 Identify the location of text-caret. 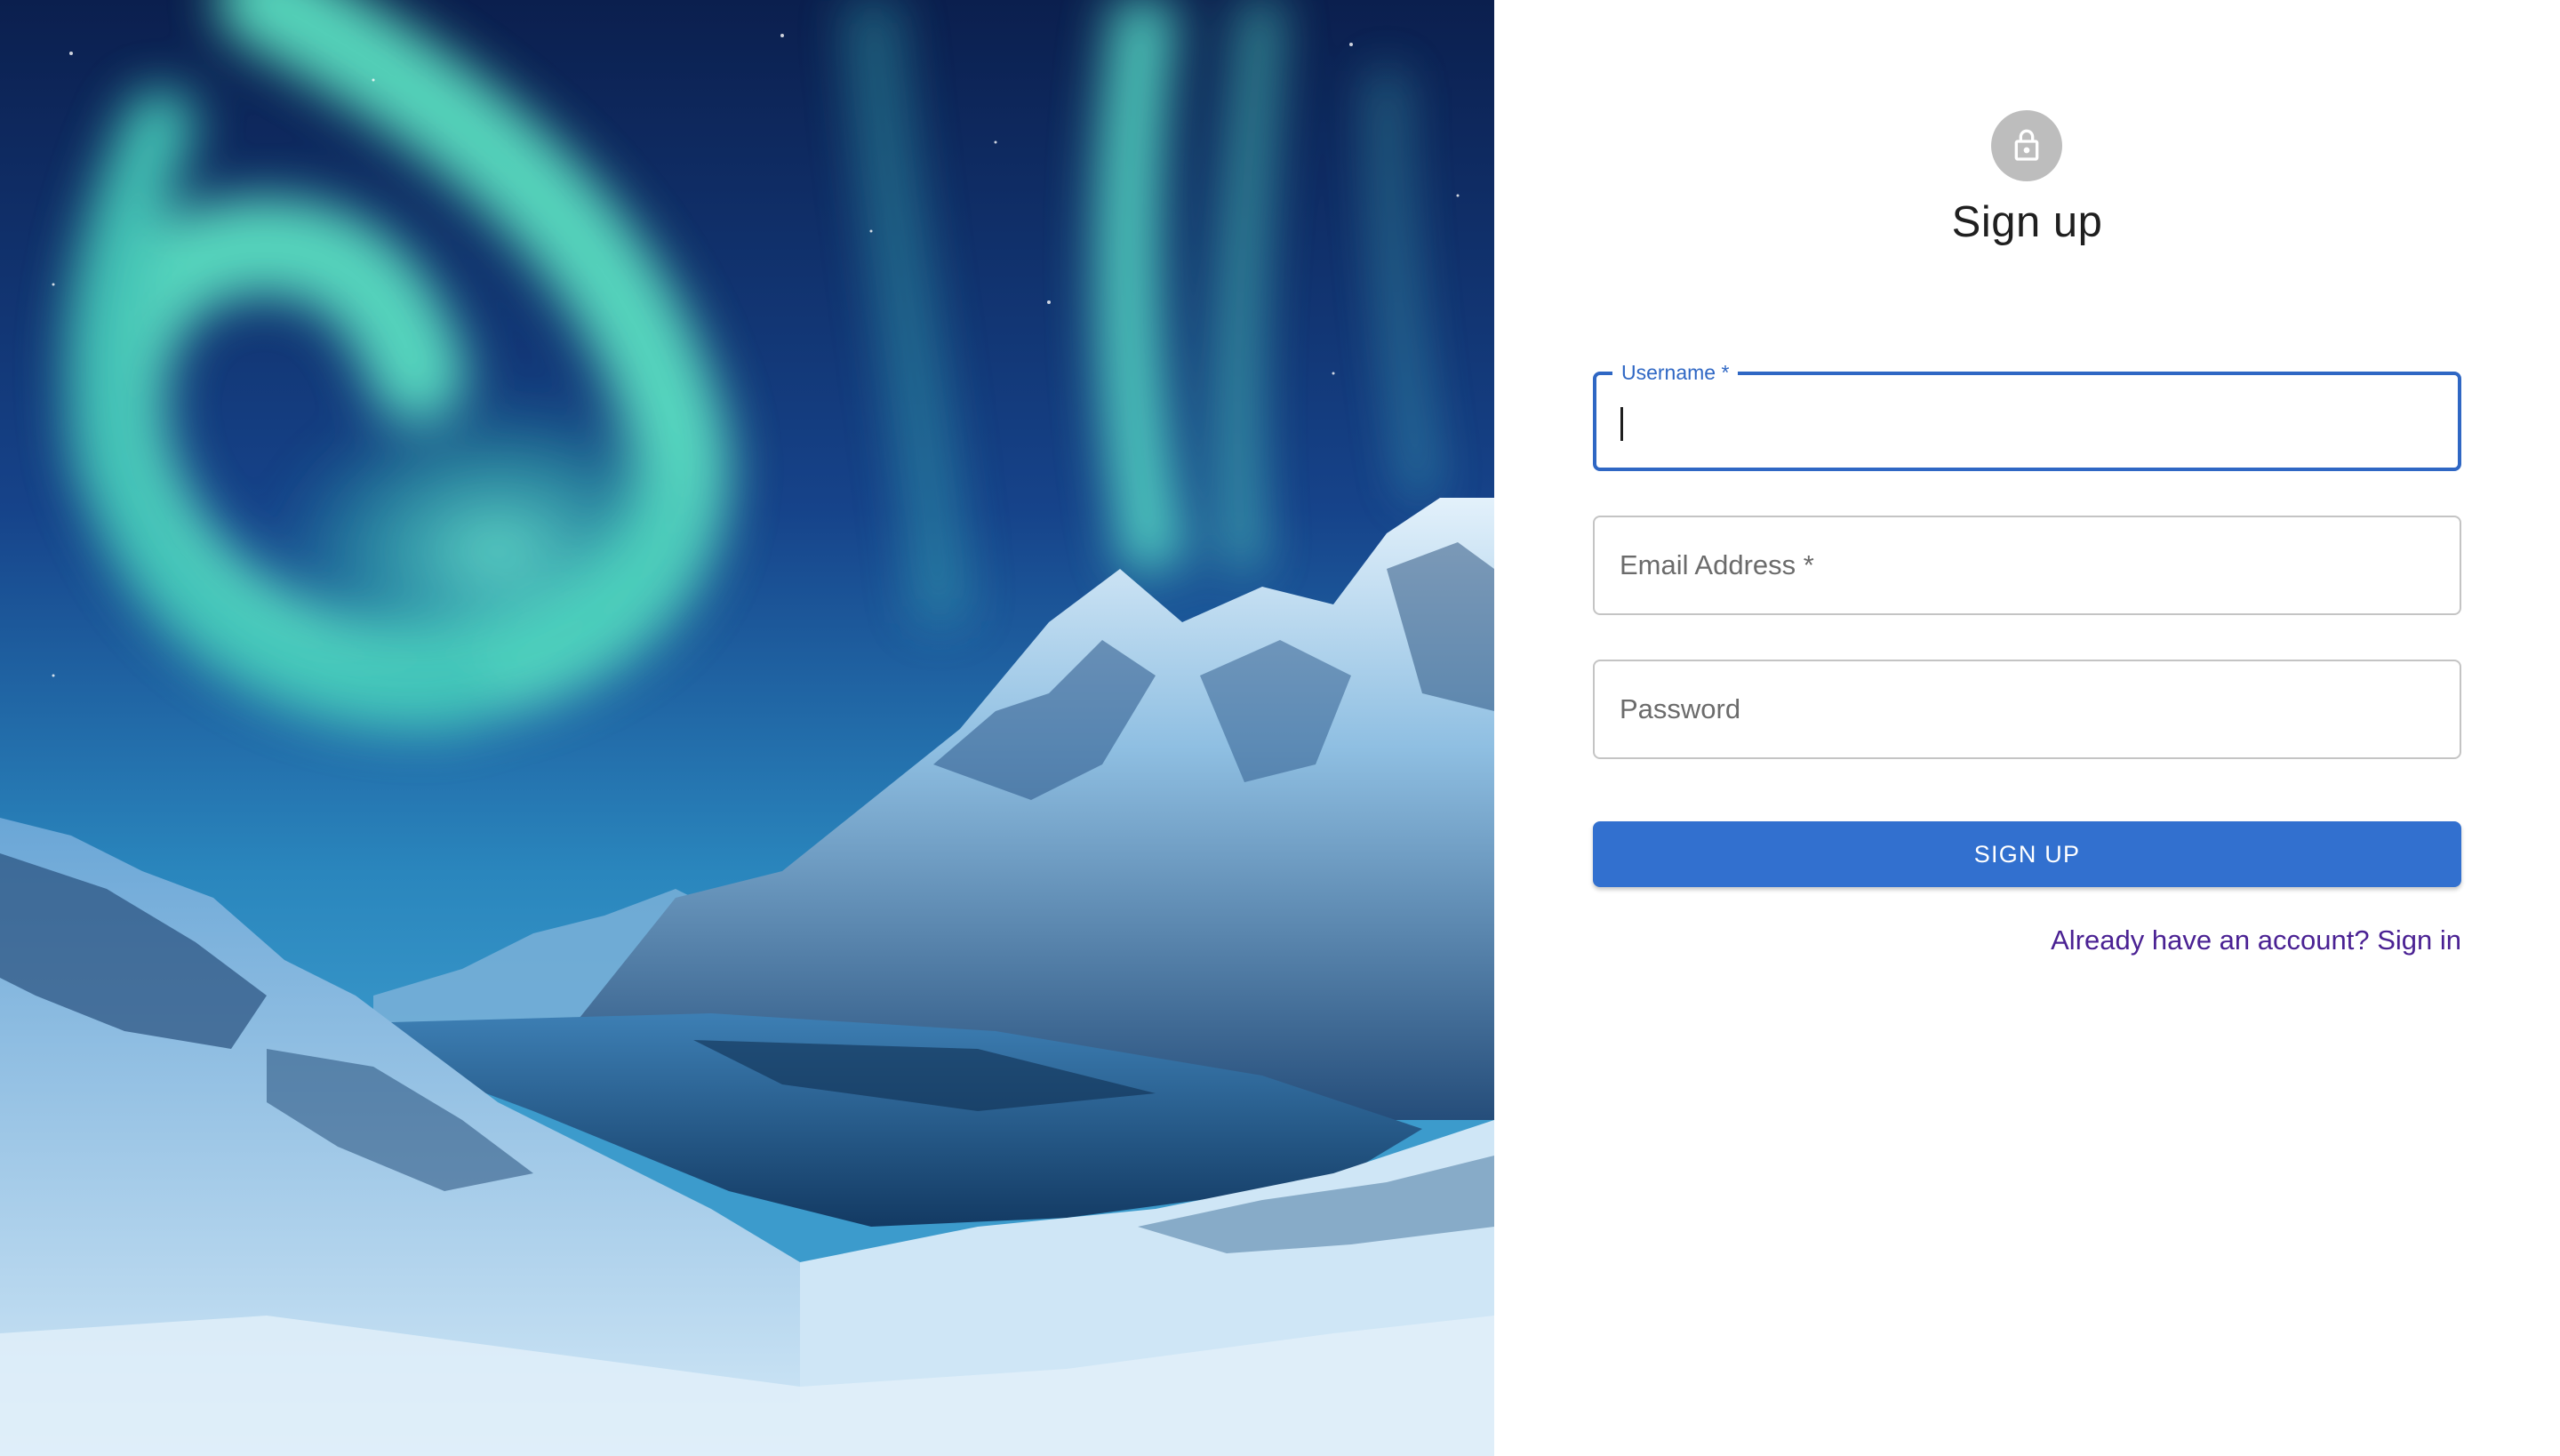
(1621, 424).